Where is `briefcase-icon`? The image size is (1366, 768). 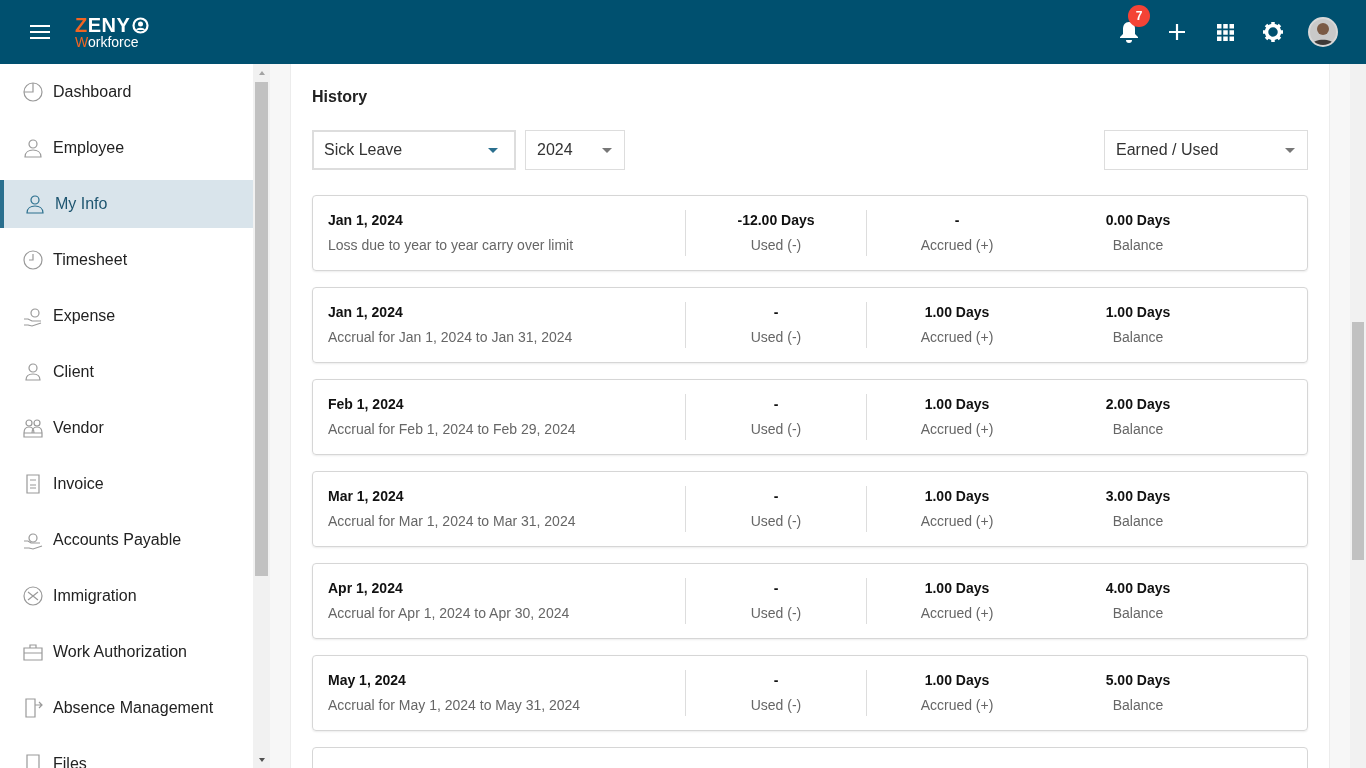
briefcase-icon is located at coordinates (33, 652).